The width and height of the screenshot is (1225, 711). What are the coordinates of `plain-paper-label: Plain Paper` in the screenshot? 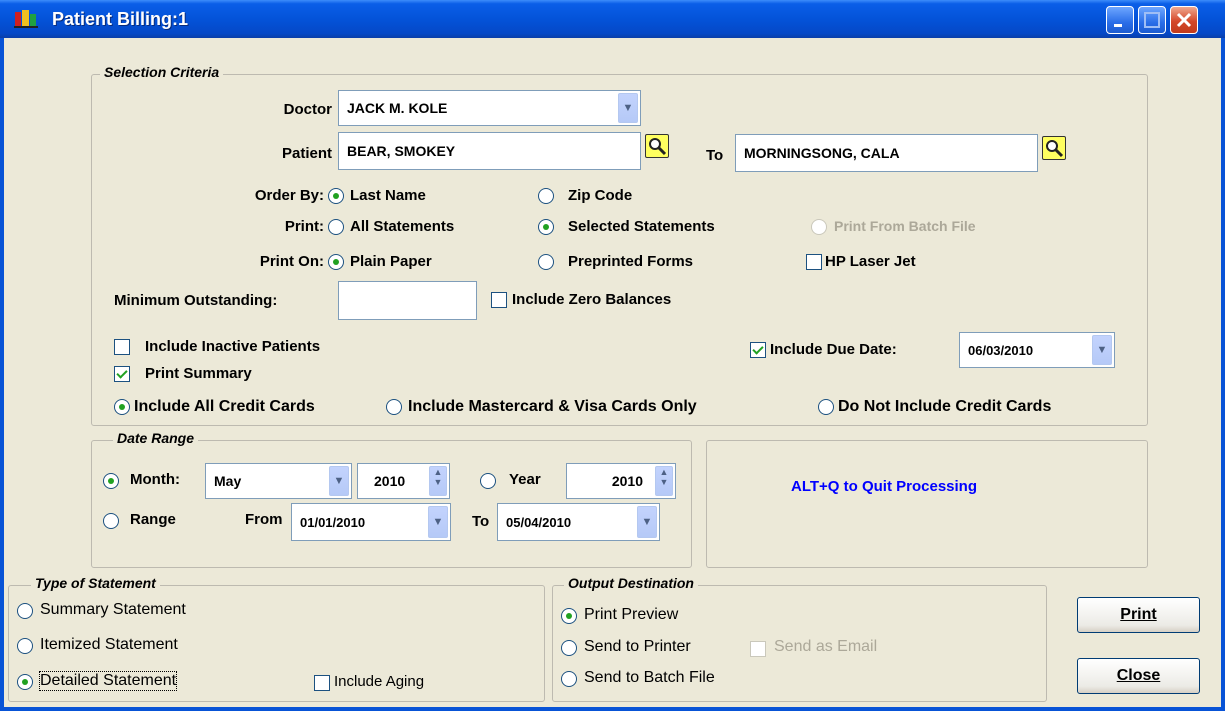 It's located at (391, 261).